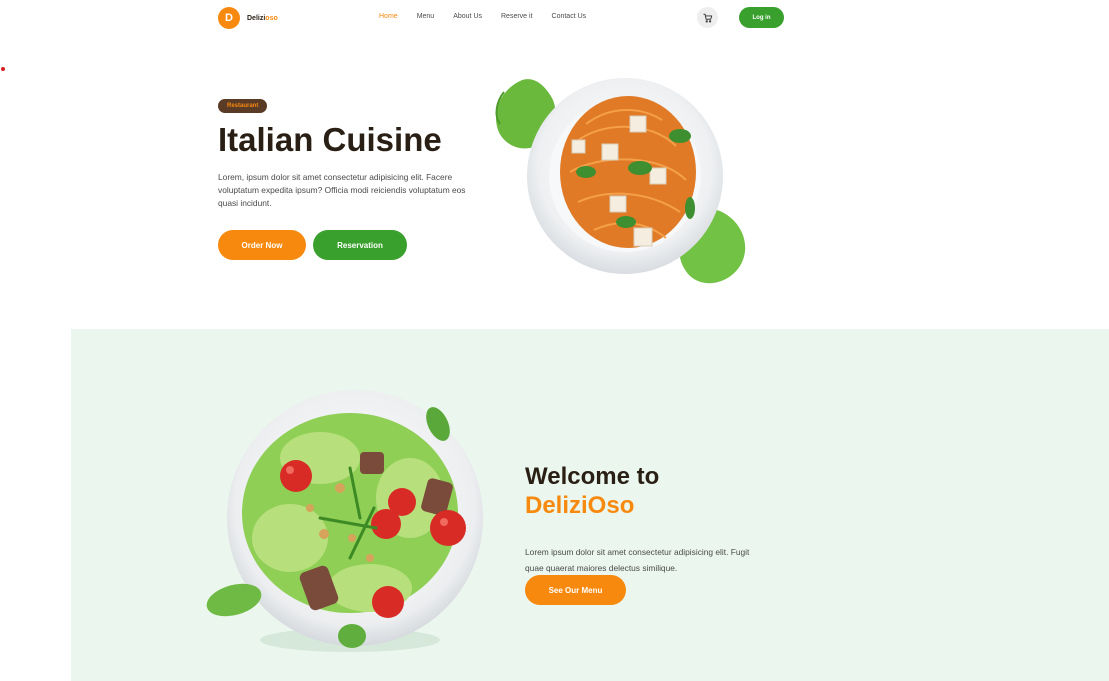  I want to click on nav-link-menu: Menu, so click(426, 16).